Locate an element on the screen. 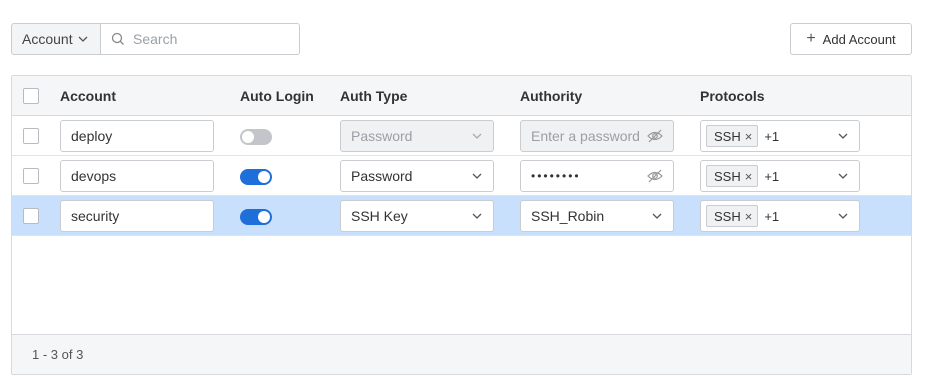 Image resolution: width=925 pixels, height=388 pixels. search-box is located at coordinates (200, 39).